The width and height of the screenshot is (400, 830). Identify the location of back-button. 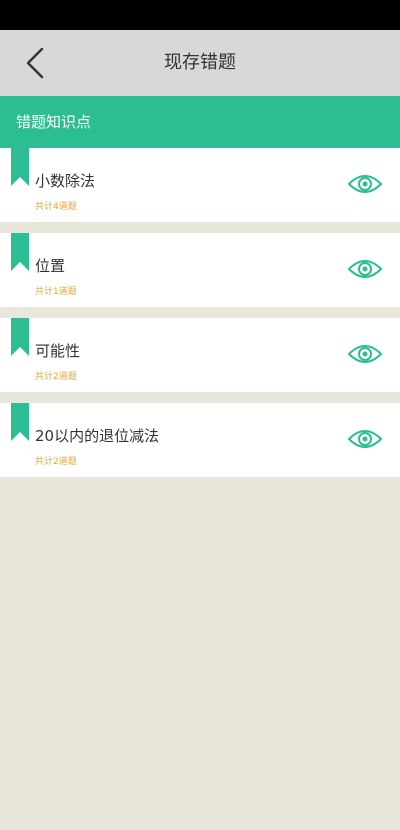
(36, 63).